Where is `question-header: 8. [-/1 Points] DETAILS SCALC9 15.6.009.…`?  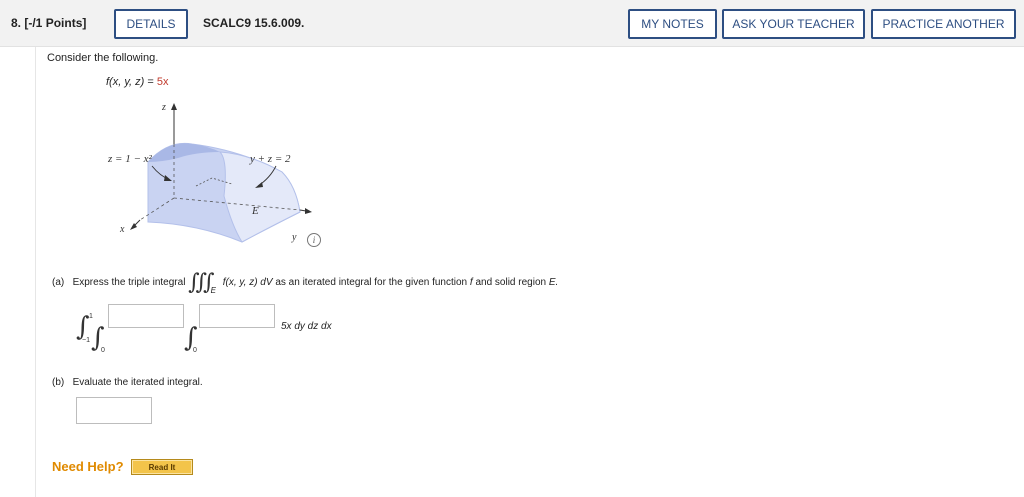
question-header: 8. [-/1 Points] DETAILS SCALC9 15.6.009.… is located at coordinates (512, 23).